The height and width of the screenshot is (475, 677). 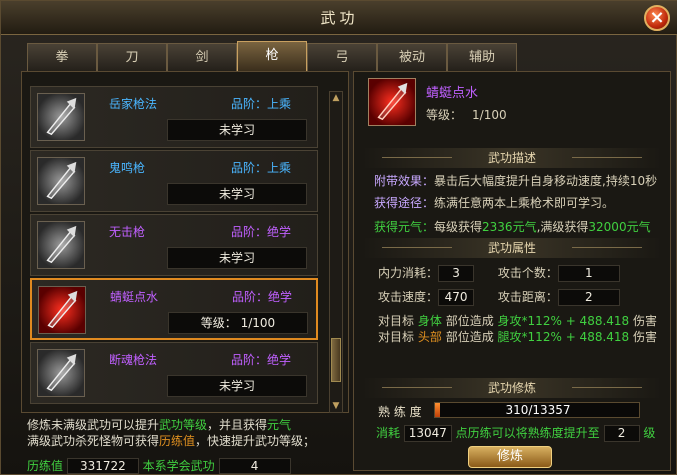 I want to click on effect-label: 附带效果：, so click(x=404, y=181).